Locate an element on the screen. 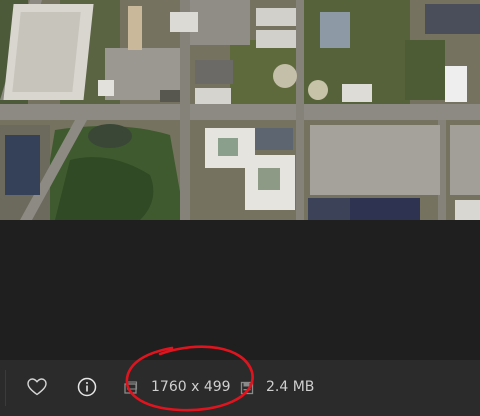 The height and width of the screenshot is (416, 480). file-size: 2.4 MB is located at coordinates (290, 387).